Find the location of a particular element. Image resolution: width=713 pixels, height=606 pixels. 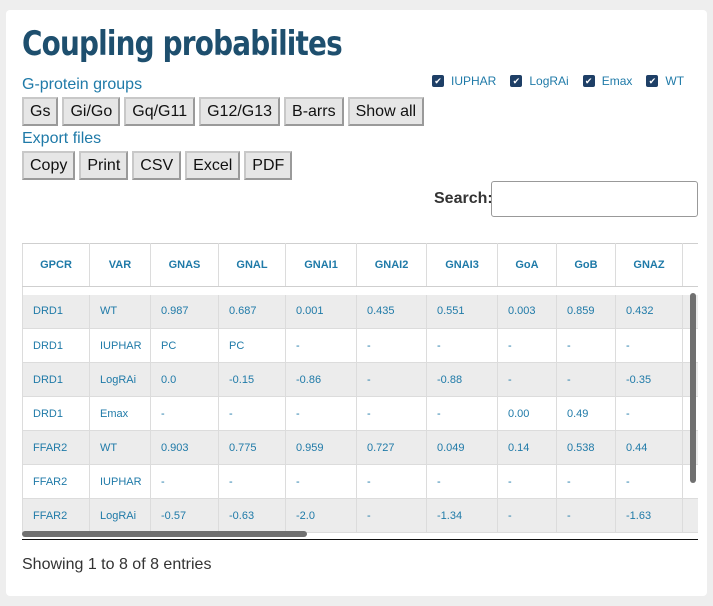

table-cell: 0.987 is located at coordinates (184, 311).